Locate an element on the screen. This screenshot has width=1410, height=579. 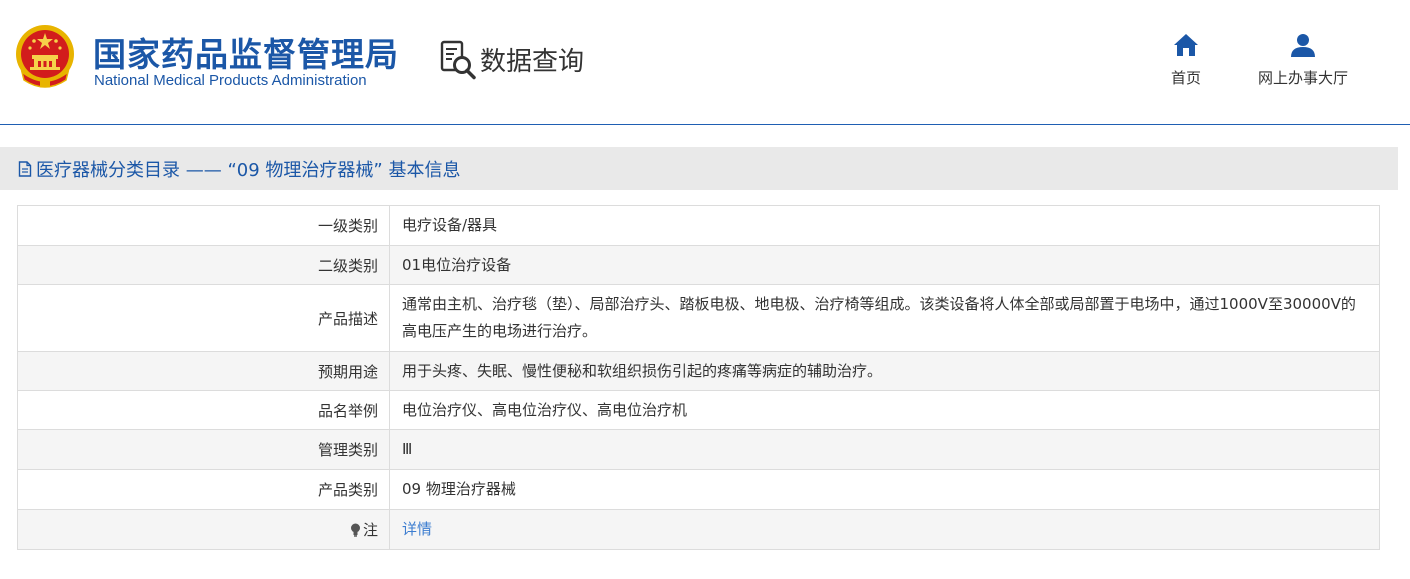
data-query-heading: 数据查询 is located at coordinates (512, 59).